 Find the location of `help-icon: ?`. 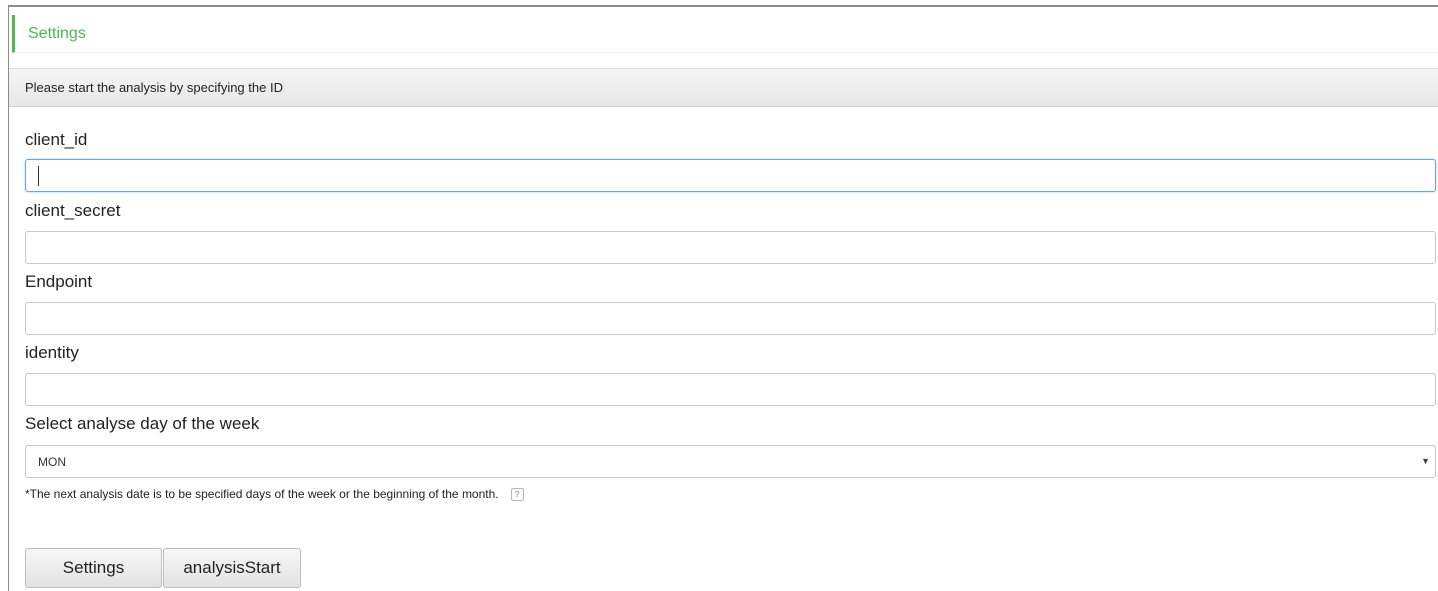

help-icon: ? is located at coordinates (517, 494).